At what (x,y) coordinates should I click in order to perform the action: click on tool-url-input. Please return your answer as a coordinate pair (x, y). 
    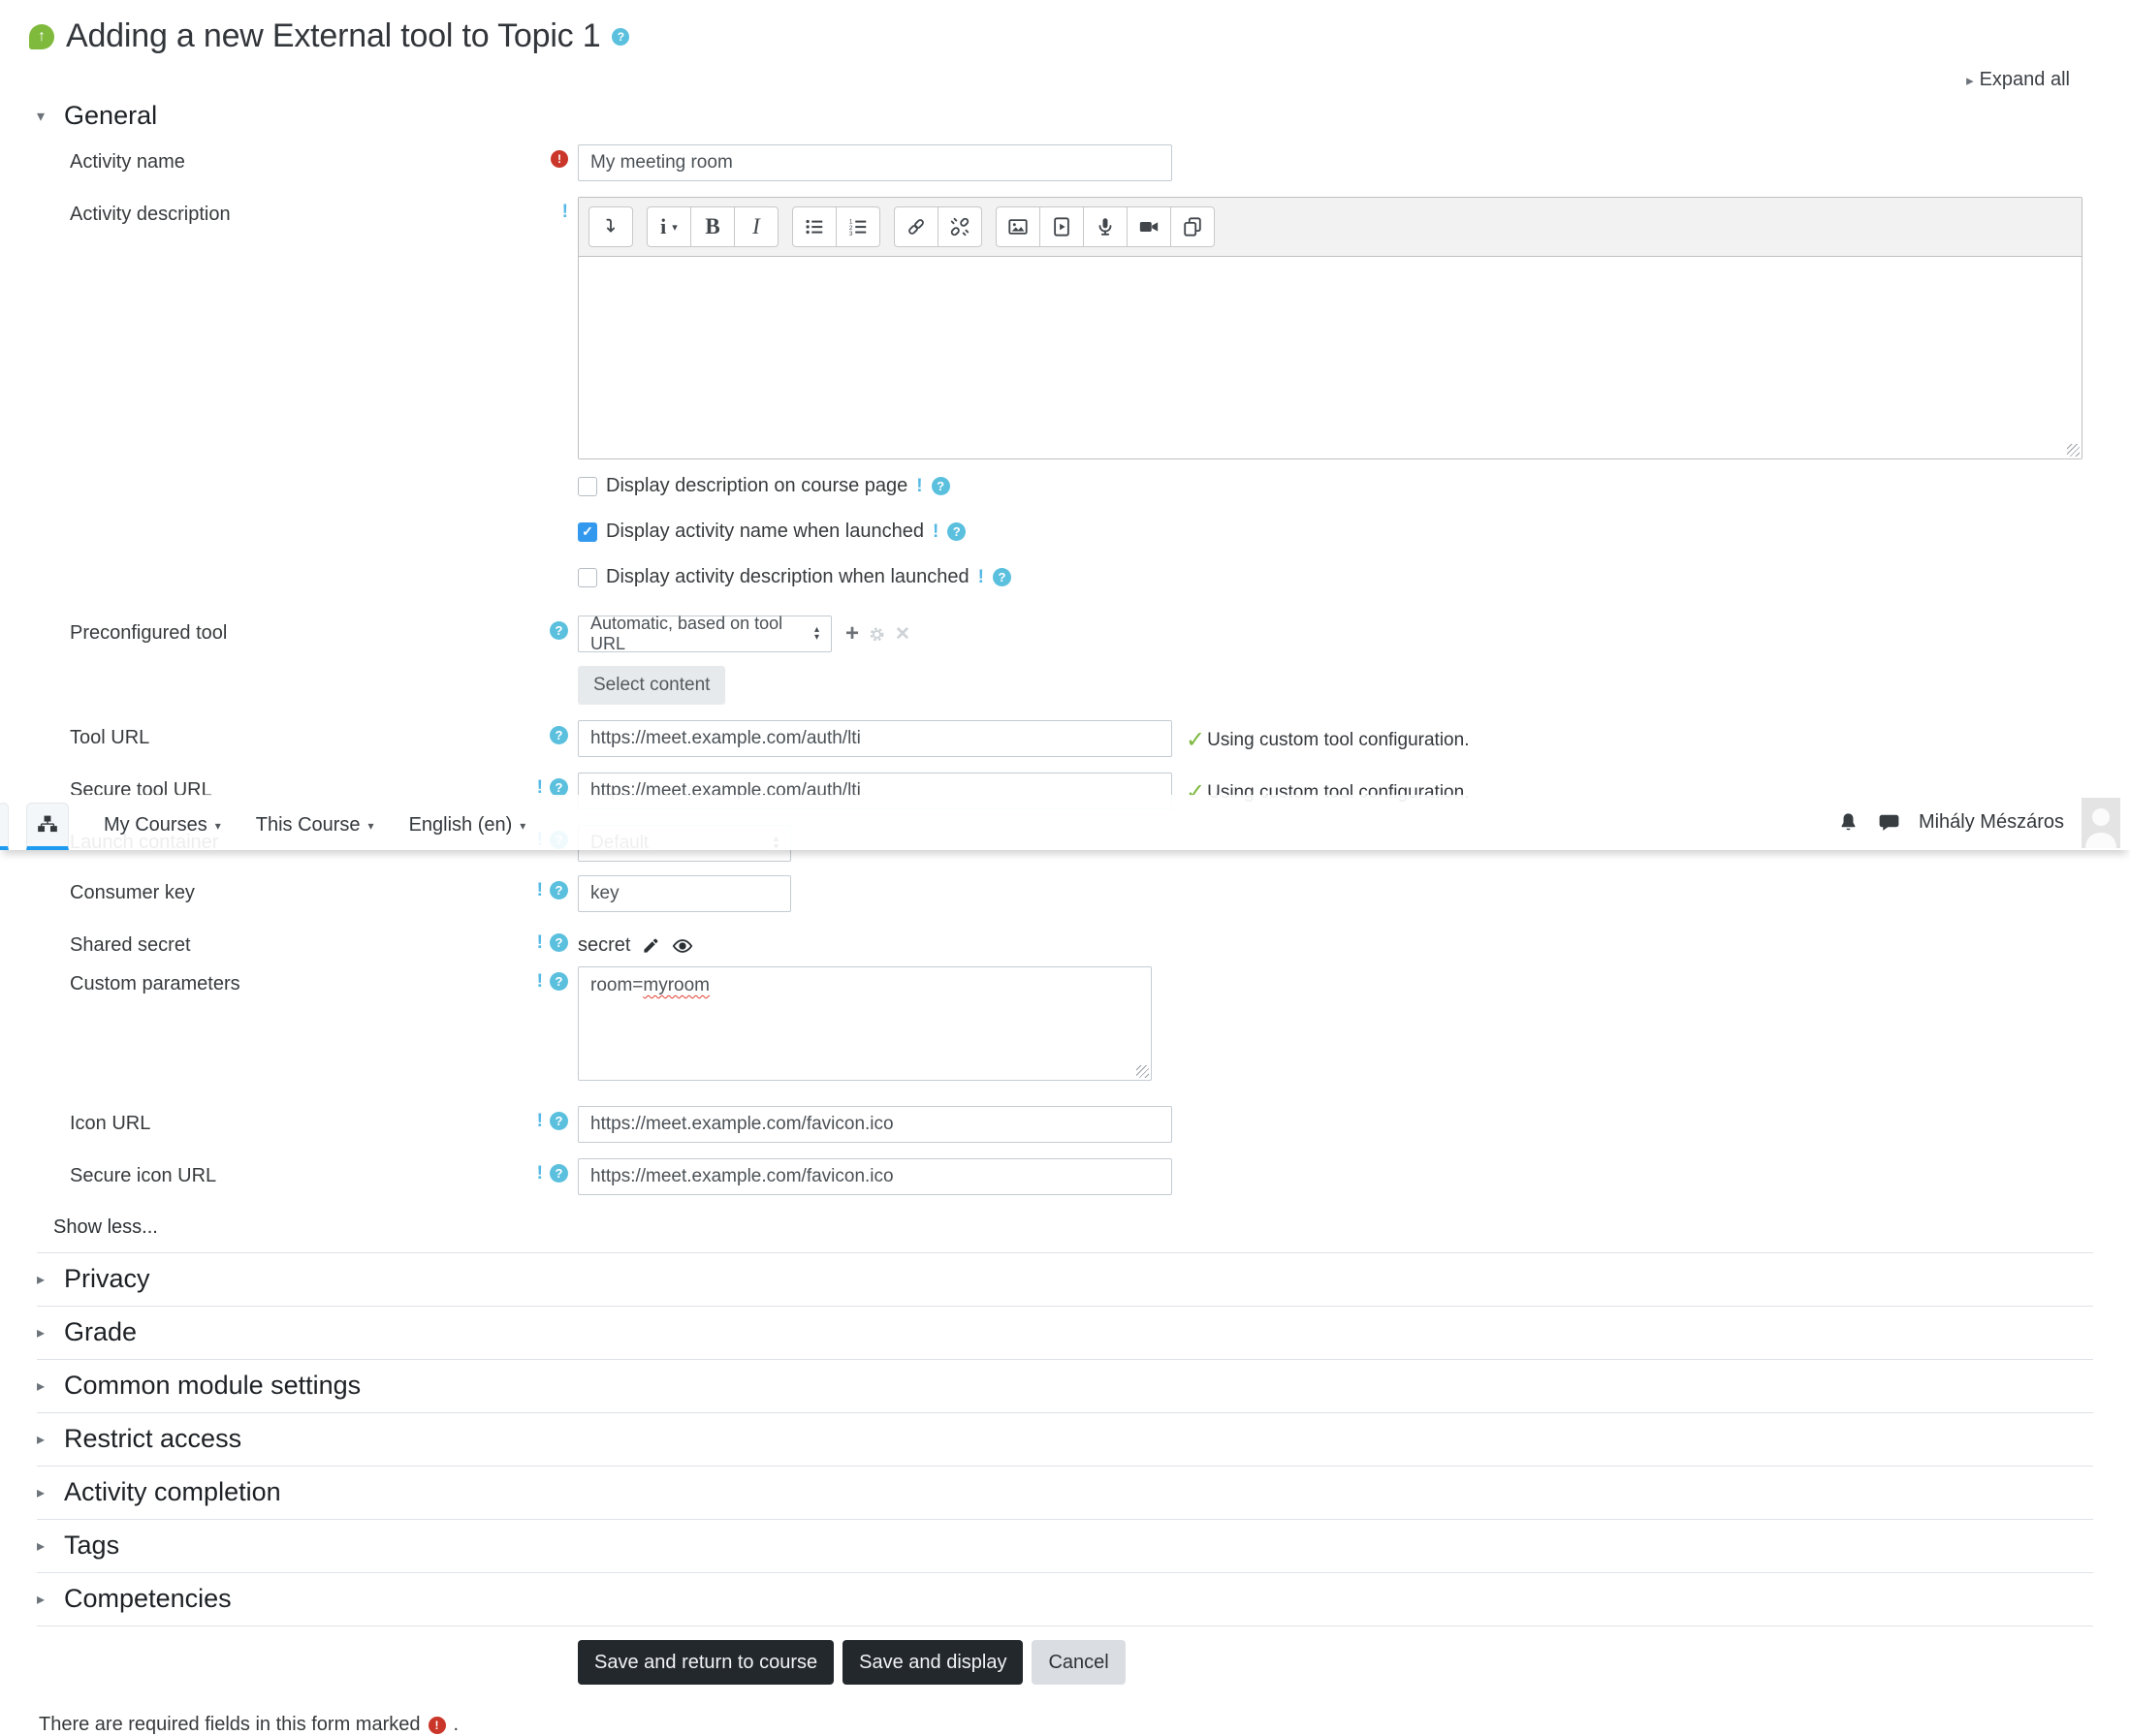
    Looking at the image, I should click on (875, 738).